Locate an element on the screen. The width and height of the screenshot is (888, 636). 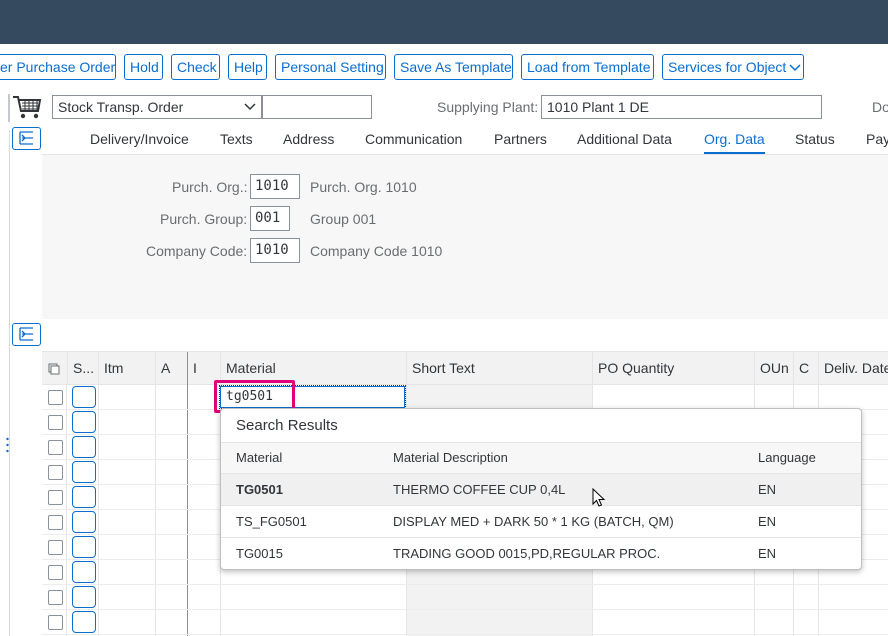
result-material: TG0501 is located at coordinates (259, 489).